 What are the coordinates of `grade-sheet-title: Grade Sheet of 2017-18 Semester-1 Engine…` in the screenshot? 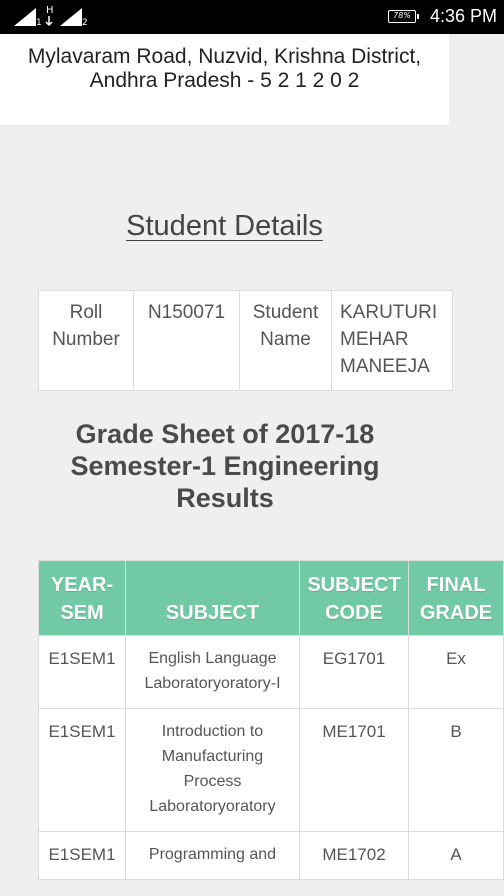 It's located at (225, 466).